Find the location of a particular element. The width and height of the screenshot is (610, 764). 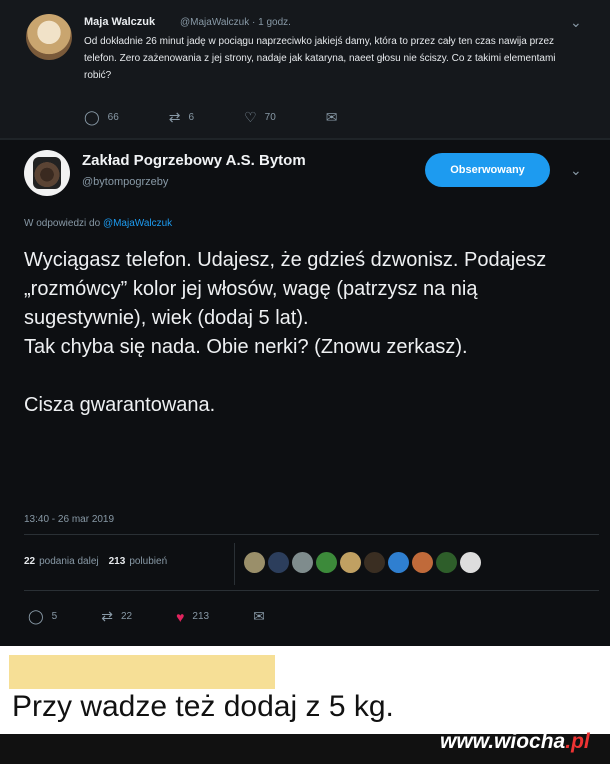

tweet-stats: 22 podania dalej 213 polubień is located at coordinates (95, 561).